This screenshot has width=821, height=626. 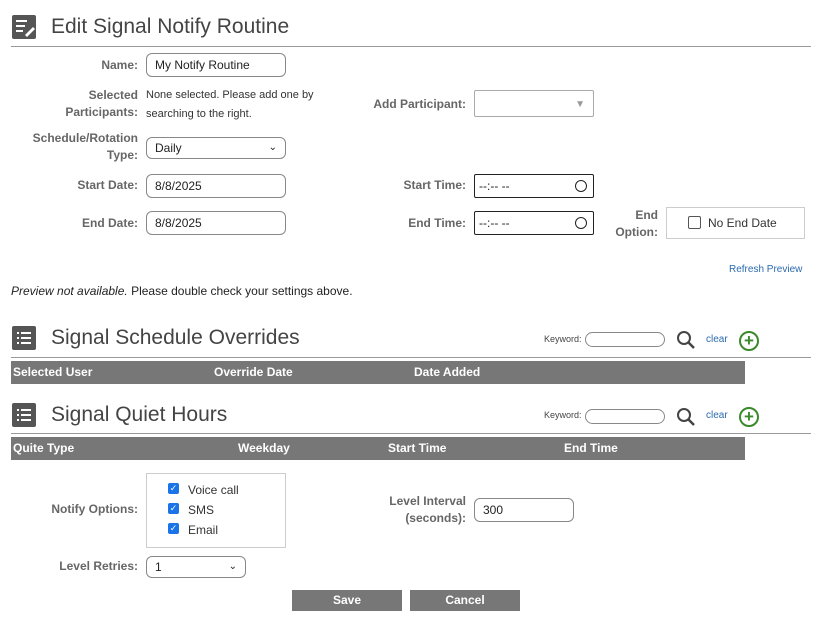 I want to click on overrides-grid-header: Selected User Override Date Date Added, so click(x=378, y=372).